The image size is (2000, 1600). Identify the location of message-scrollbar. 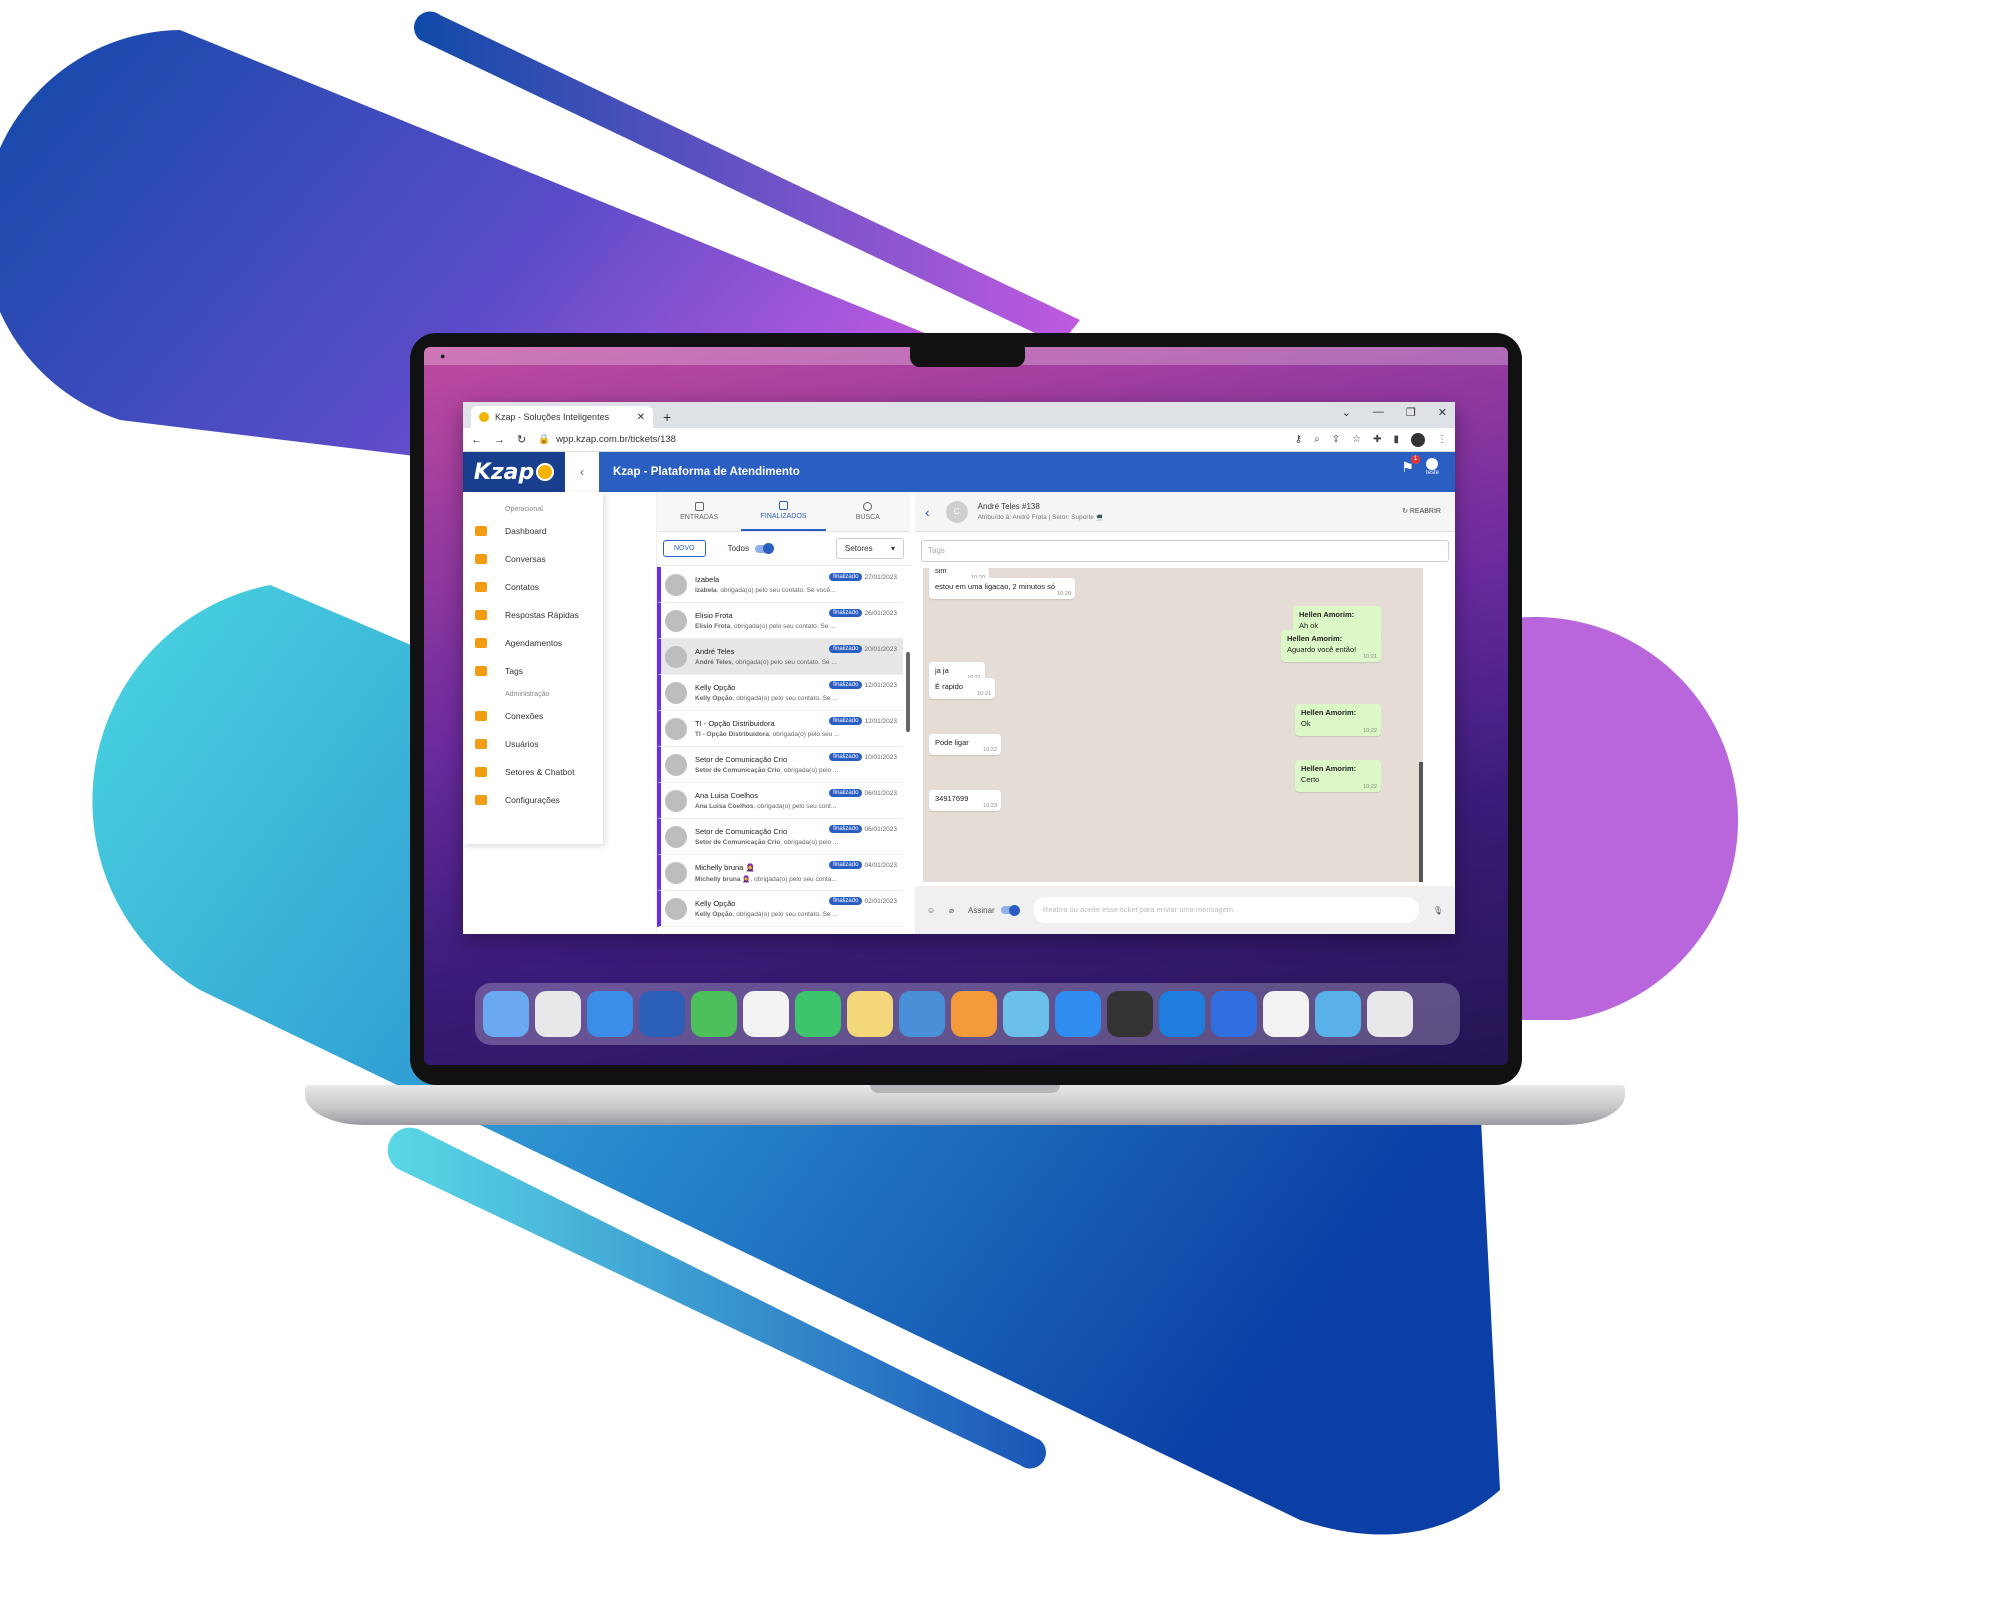
(1421, 822).